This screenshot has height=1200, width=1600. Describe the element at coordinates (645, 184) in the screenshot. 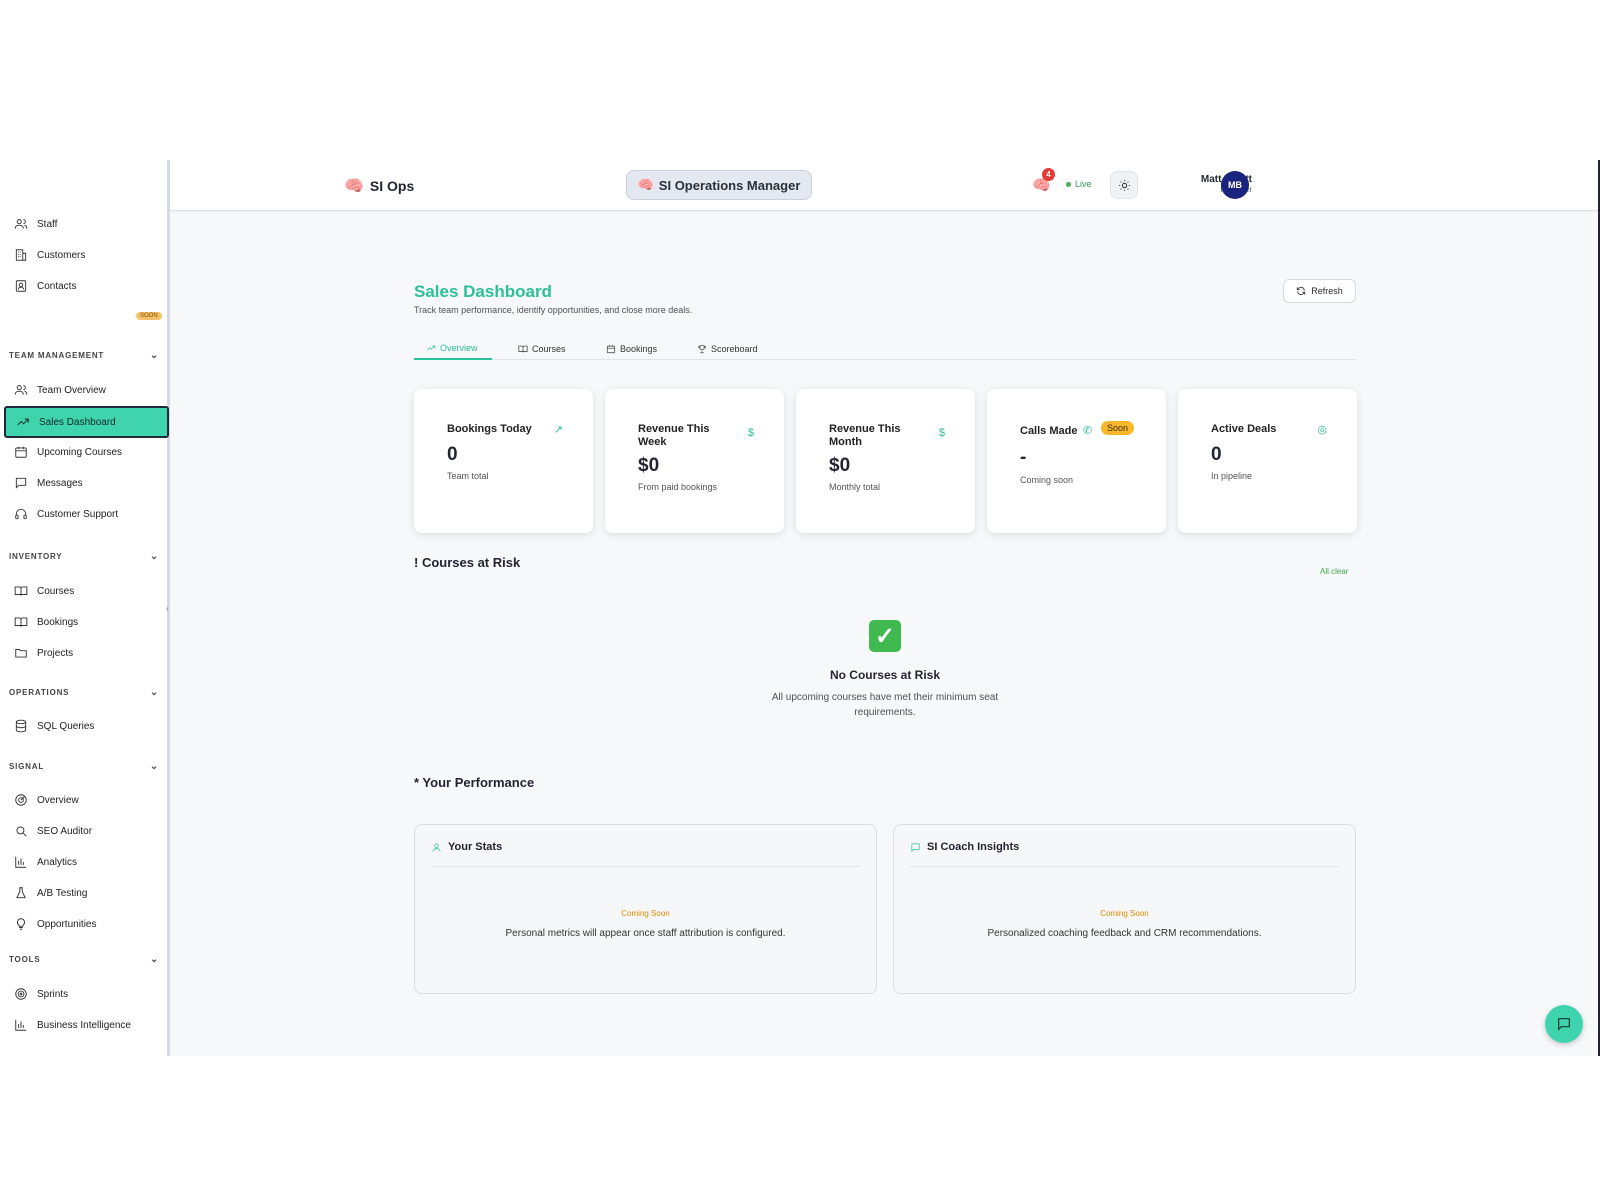

I see `brain-icon: 🧠` at that location.